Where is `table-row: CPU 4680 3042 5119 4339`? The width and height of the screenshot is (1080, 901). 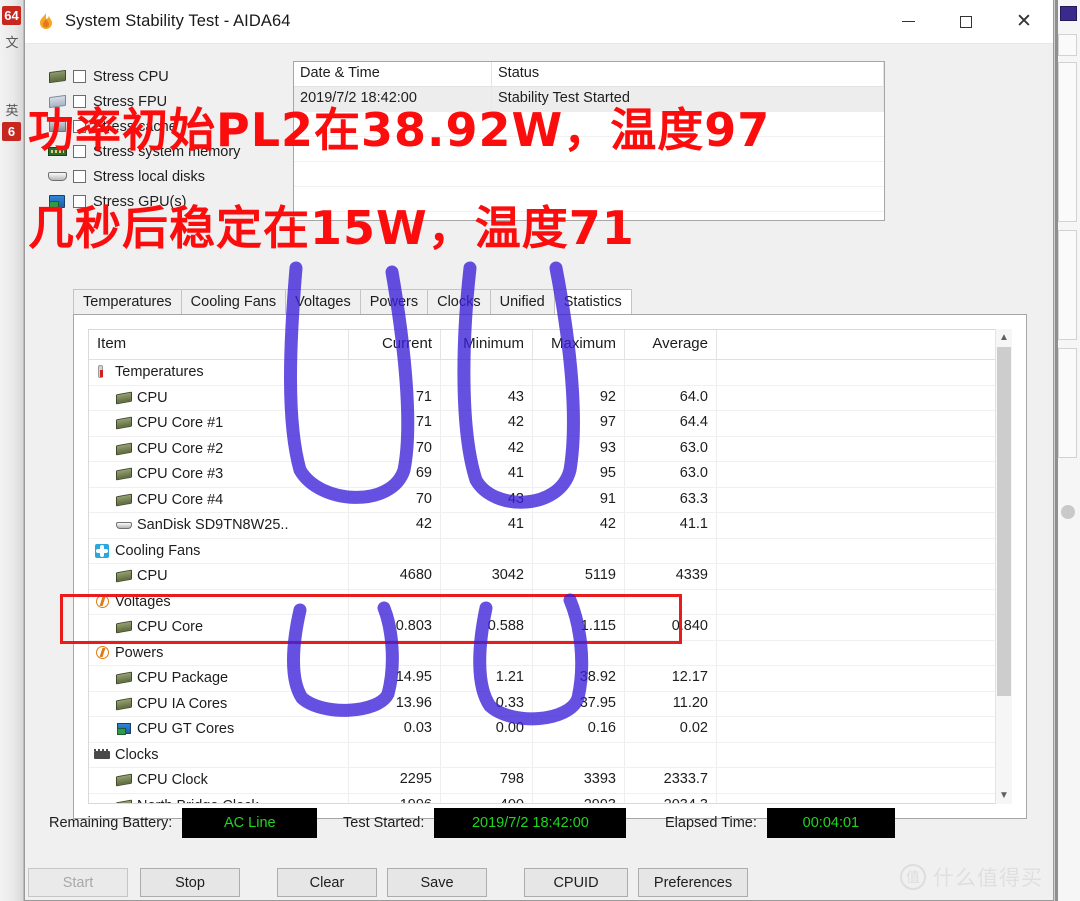 table-row: CPU 4680 3042 5119 4339 is located at coordinates (550, 577).